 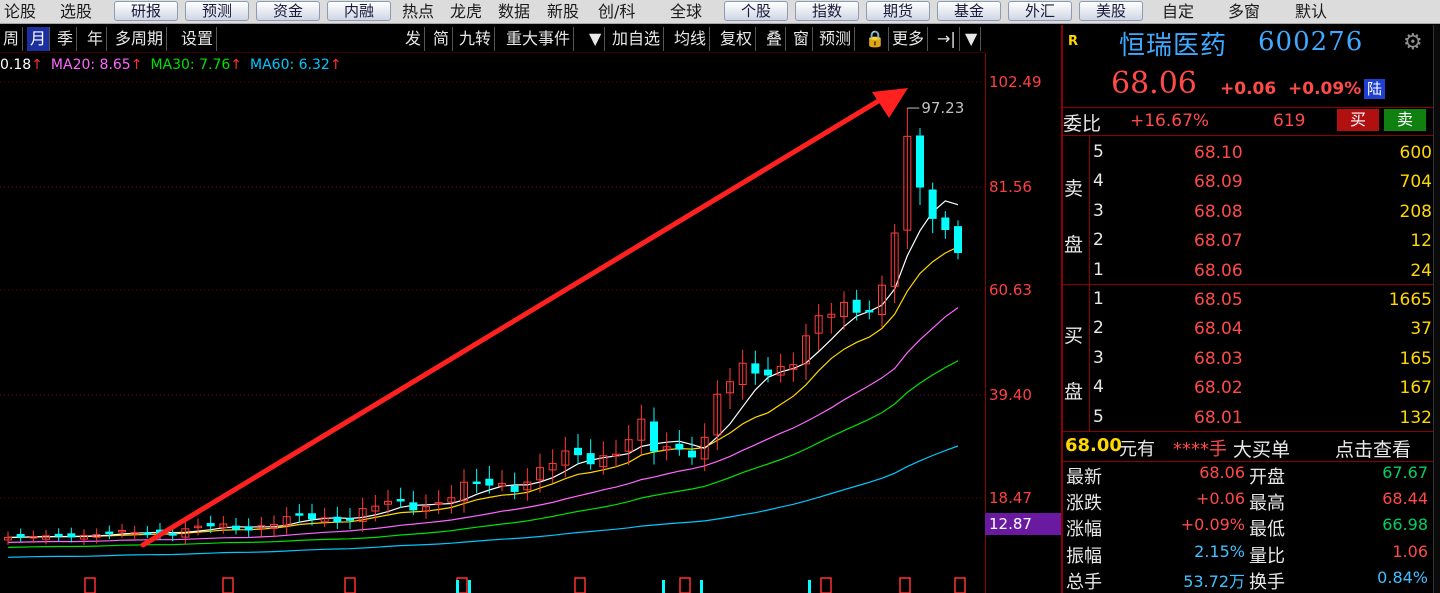 I want to click on bigorder-hand: ****手, so click(x=1200, y=449).